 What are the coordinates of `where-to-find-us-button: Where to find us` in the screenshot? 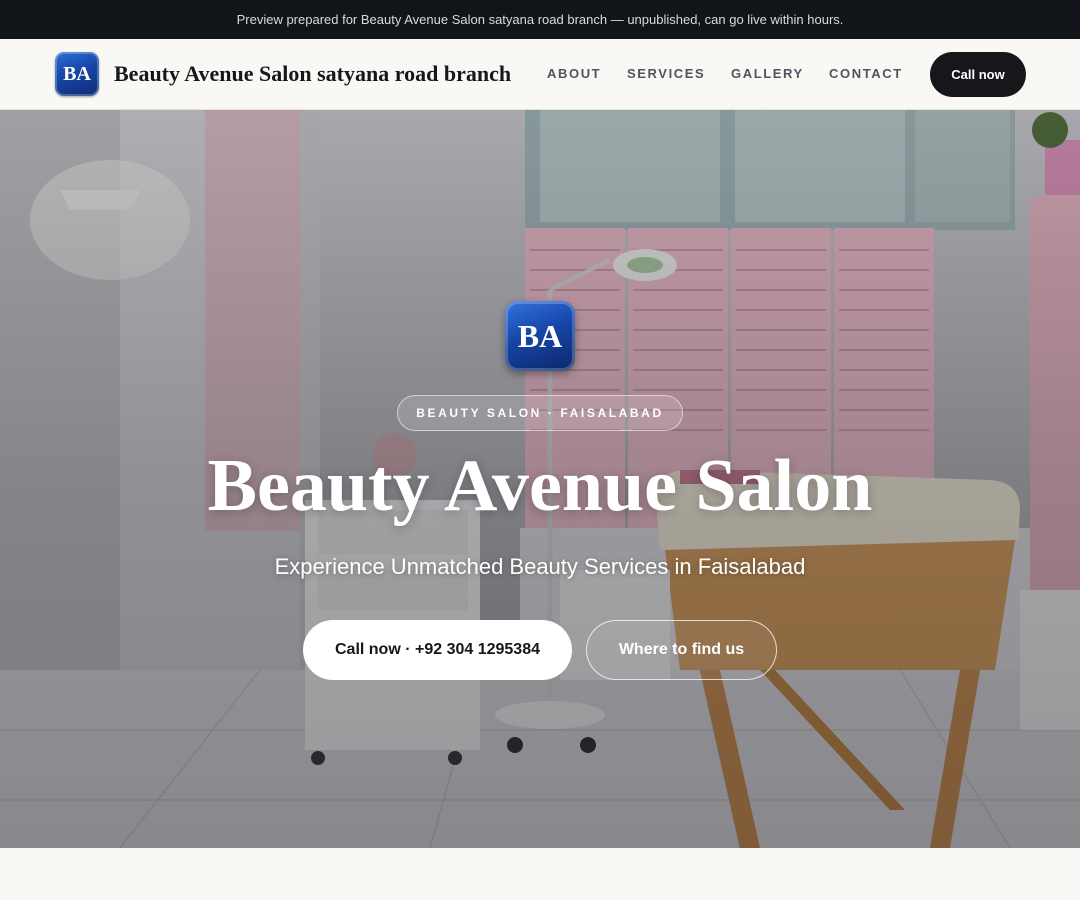 It's located at (681, 650).